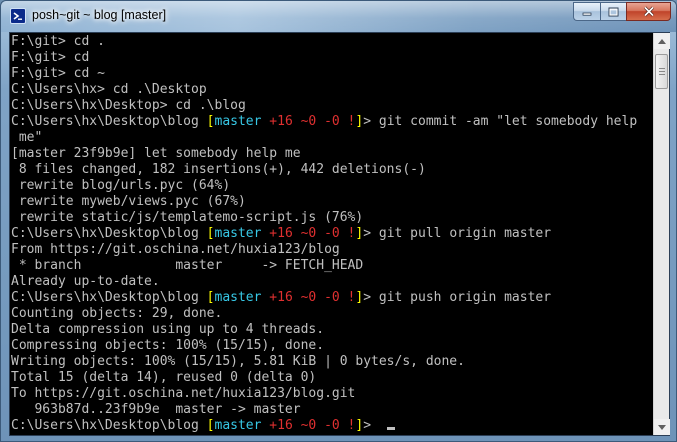 This screenshot has width=677, height=442. What do you see at coordinates (164, 377) in the screenshot?
I see `terminal-line: Total 15 (delta 14), reused 0 (delta 0)` at bounding box center [164, 377].